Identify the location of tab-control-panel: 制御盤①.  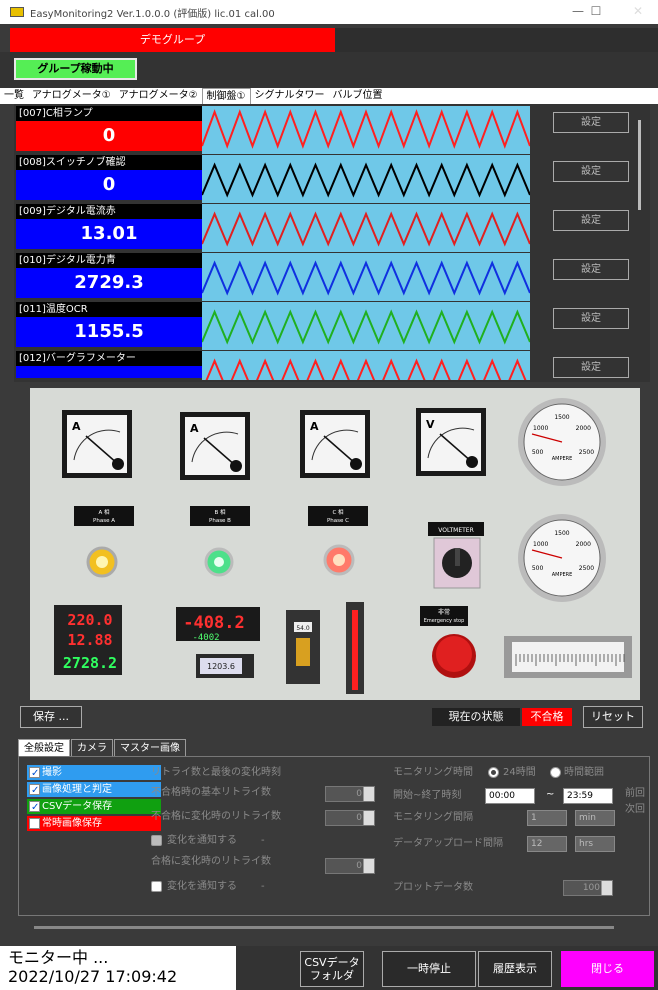
(226, 96).